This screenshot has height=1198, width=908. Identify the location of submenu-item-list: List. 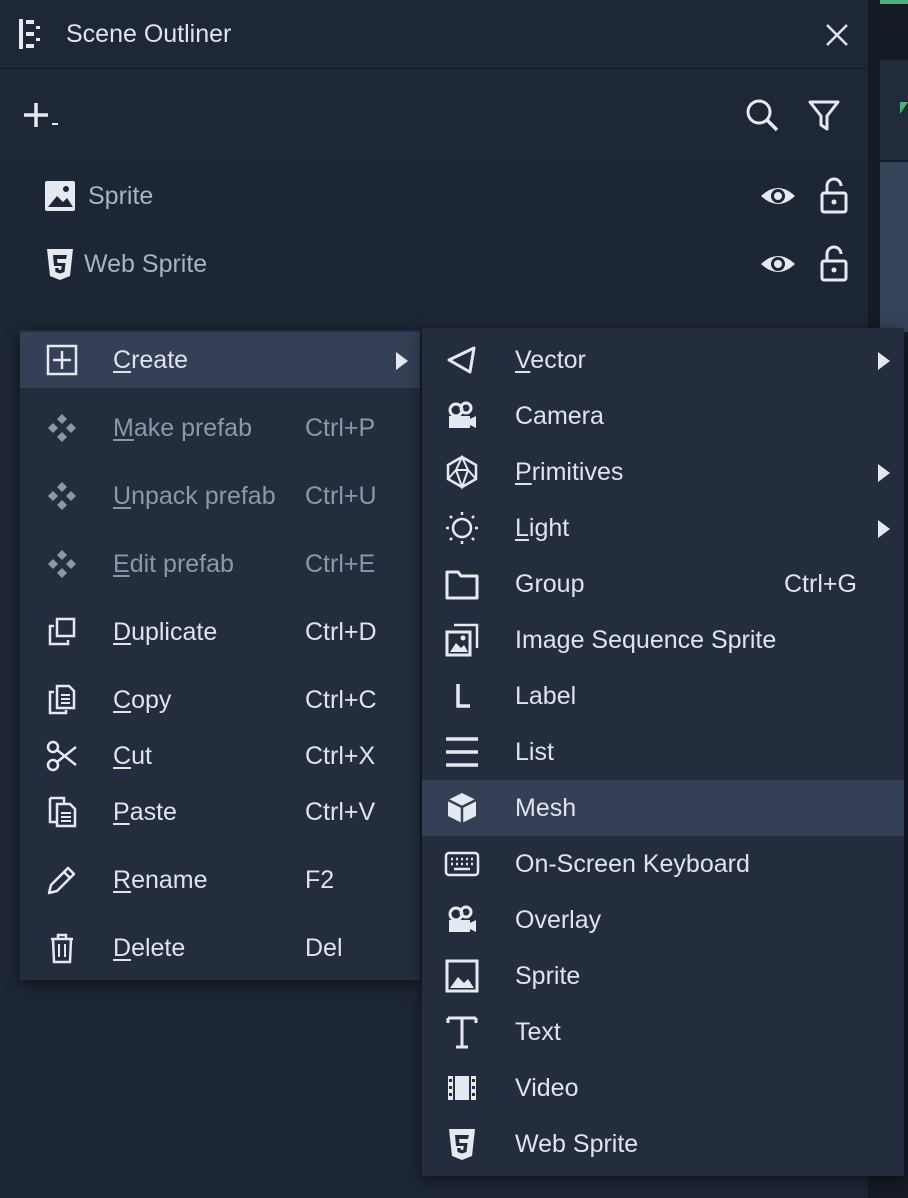
(663, 752).